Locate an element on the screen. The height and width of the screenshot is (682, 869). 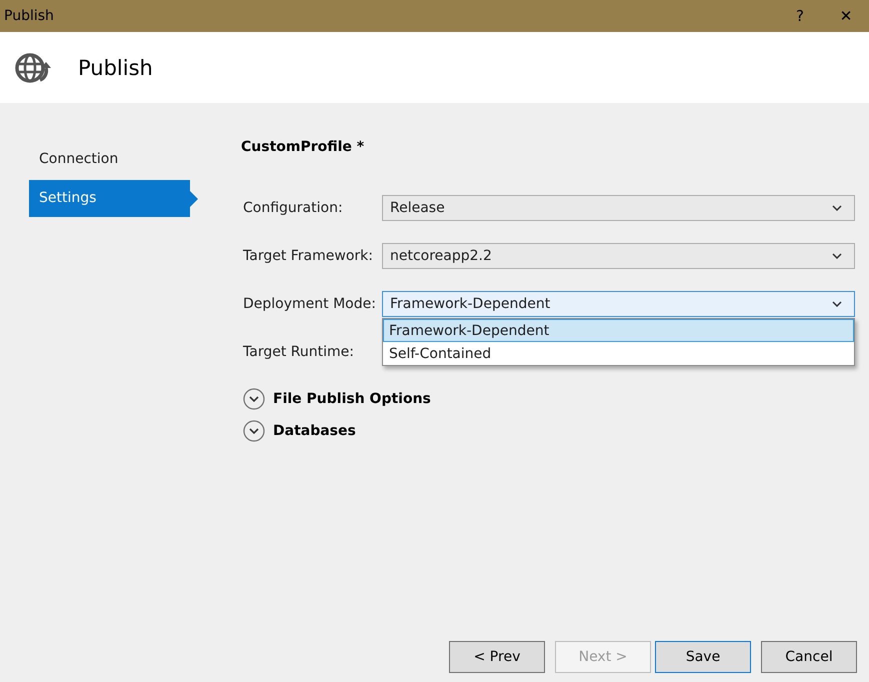
header-title: Publish is located at coordinates (115, 68).